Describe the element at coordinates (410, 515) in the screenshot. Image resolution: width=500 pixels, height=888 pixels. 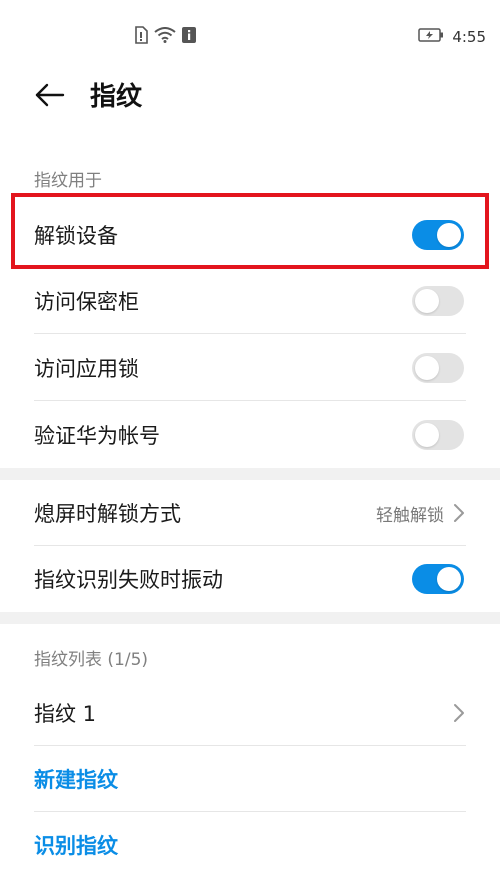
I see `screen-off-unlock-value: 轻触解锁` at that location.